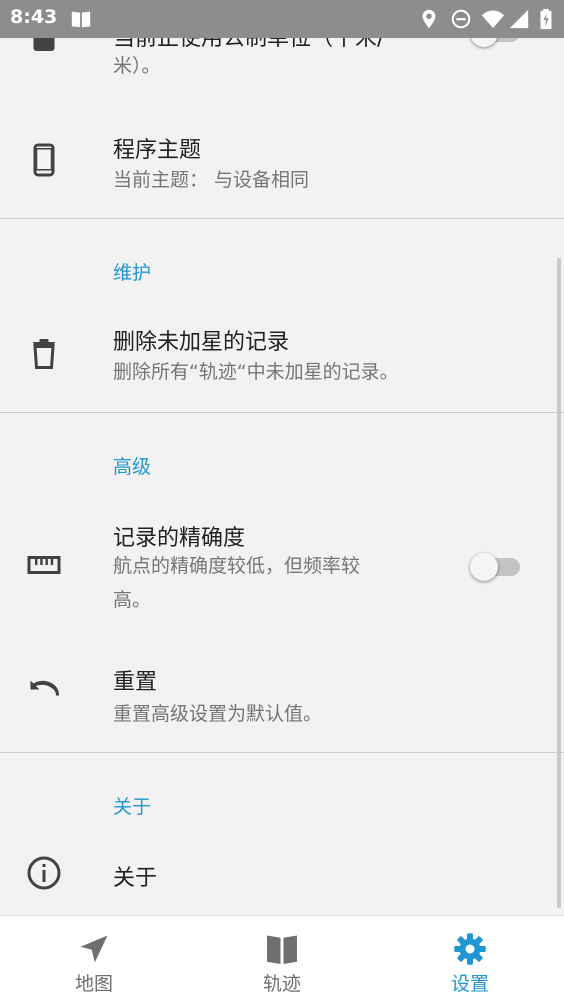 The image size is (564, 1005). I want to click on reset-title: 重置, so click(135, 682).